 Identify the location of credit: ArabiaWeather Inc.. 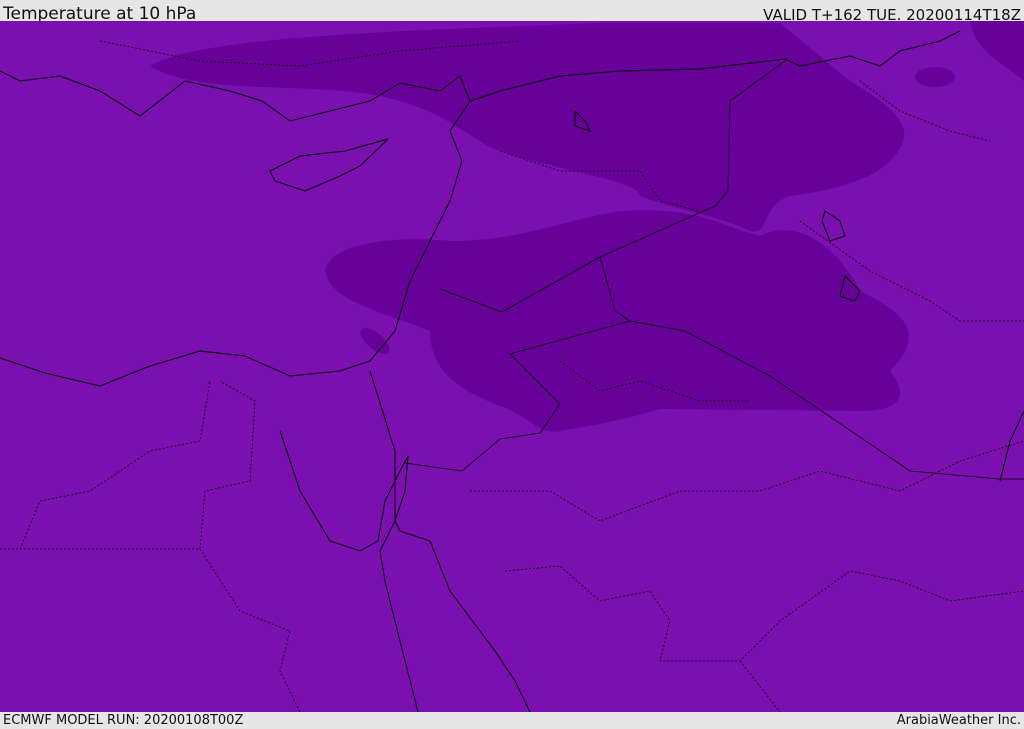
(958, 720).